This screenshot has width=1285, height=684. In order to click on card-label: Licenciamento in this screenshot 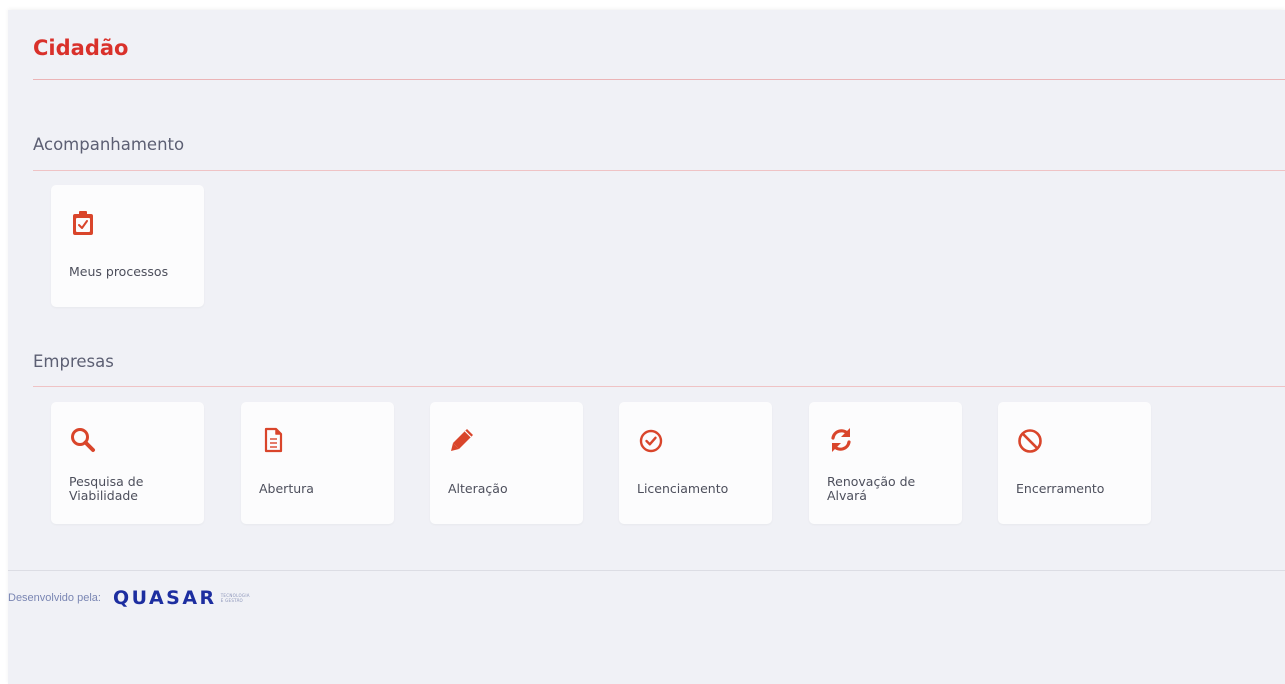, I will do `click(683, 488)`.